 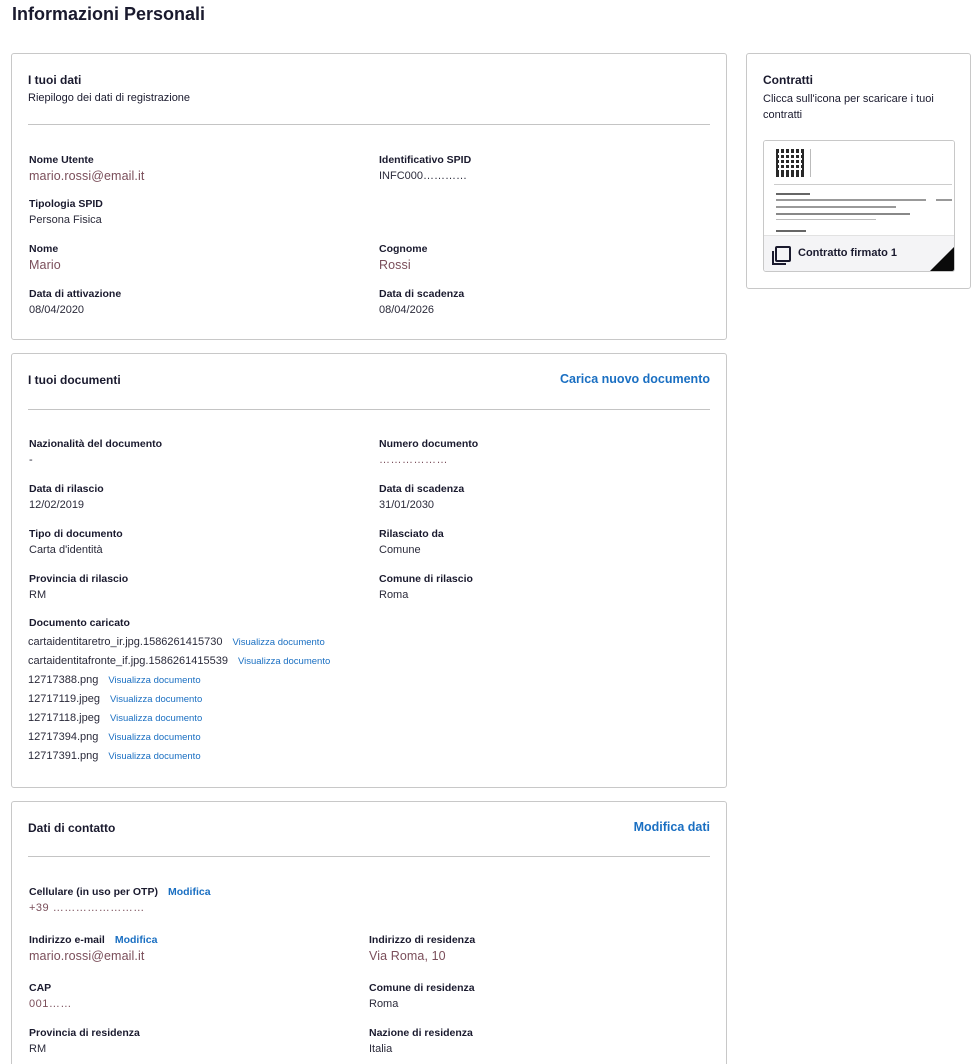 I want to click on edit-mobile-link: Modifica, so click(x=189, y=892).